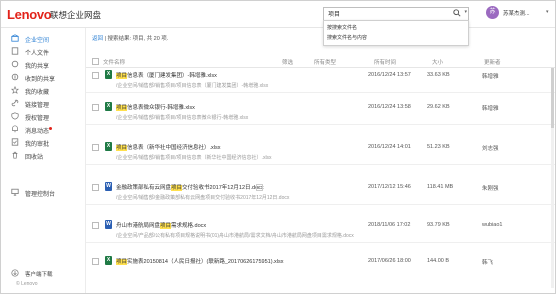  I want to click on file-name: 项目信息表微众银行-韩增雅.xlsx, so click(155, 107).